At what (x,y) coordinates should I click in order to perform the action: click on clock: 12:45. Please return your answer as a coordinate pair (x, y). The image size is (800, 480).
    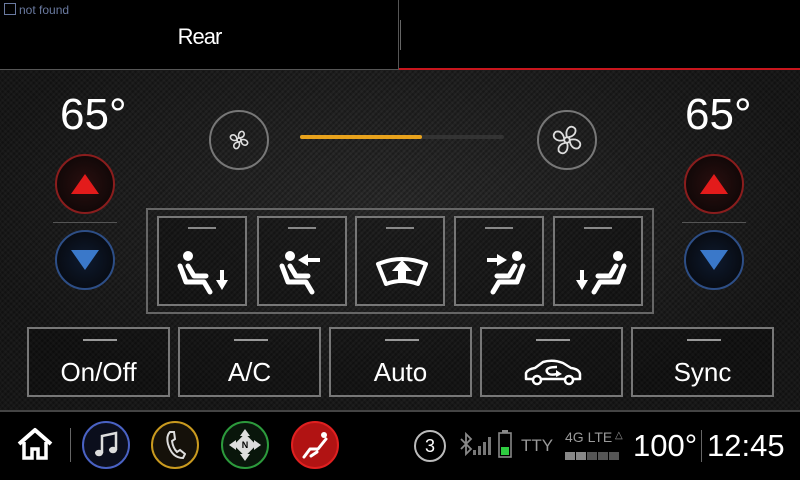
    Looking at the image, I should click on (746, 445).